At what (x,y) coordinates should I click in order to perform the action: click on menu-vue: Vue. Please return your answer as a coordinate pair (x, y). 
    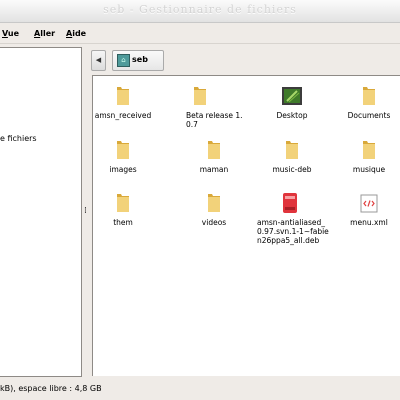
    Looking at the image, I should click on (10, 33).